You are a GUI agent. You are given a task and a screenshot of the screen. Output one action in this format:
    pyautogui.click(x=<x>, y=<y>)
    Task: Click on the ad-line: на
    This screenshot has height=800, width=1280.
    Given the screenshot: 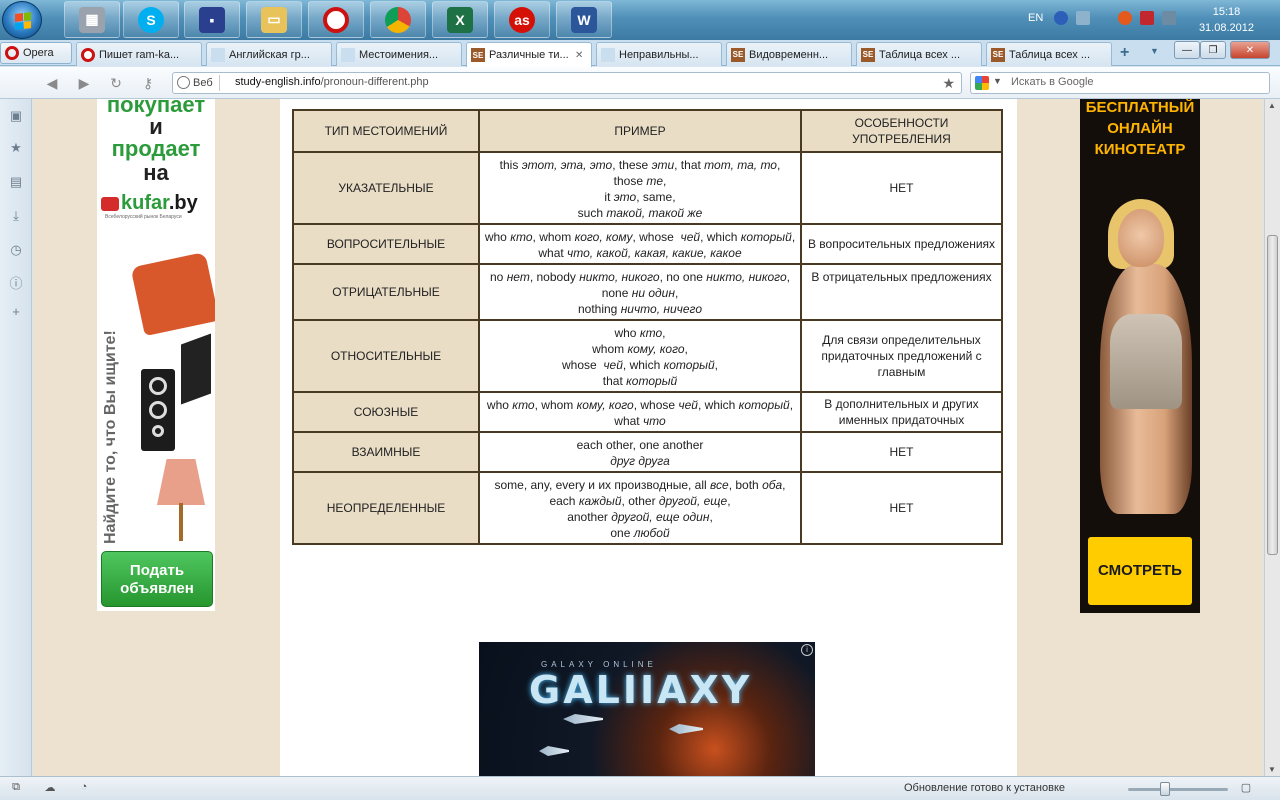 What is the action you would take?
    pyautogui.click(x=156, y=172)
    